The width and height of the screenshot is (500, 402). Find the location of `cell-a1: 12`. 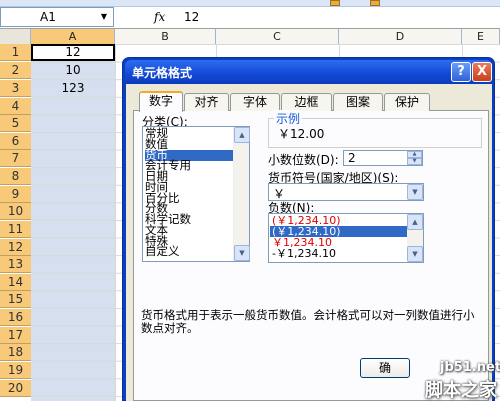

cell-a1: 12 is located at coordinates (73, 52).